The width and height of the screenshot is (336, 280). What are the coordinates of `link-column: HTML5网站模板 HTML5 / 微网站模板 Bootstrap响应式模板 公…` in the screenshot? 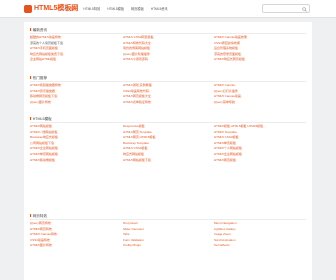 It's located at (75, 143).